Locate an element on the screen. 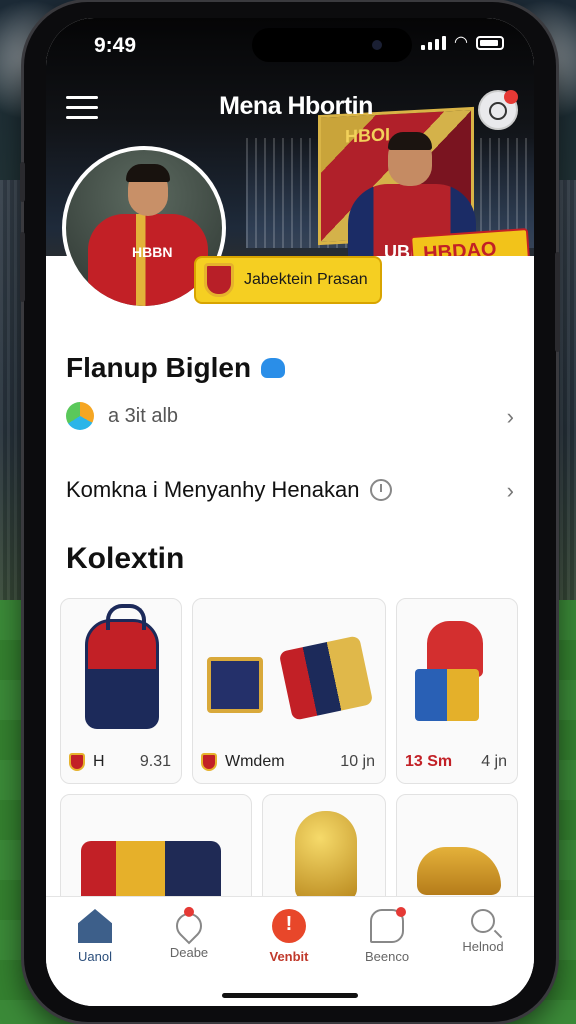 This screenshot has height=1024, width=576. cube-image is located at coordinates (447, 695).